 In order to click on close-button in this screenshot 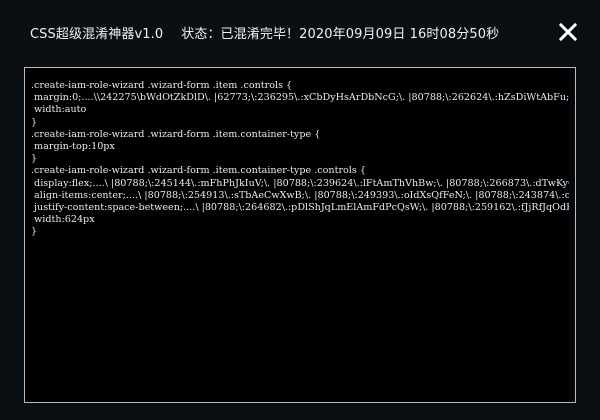, I will do `click(568, 32)`.